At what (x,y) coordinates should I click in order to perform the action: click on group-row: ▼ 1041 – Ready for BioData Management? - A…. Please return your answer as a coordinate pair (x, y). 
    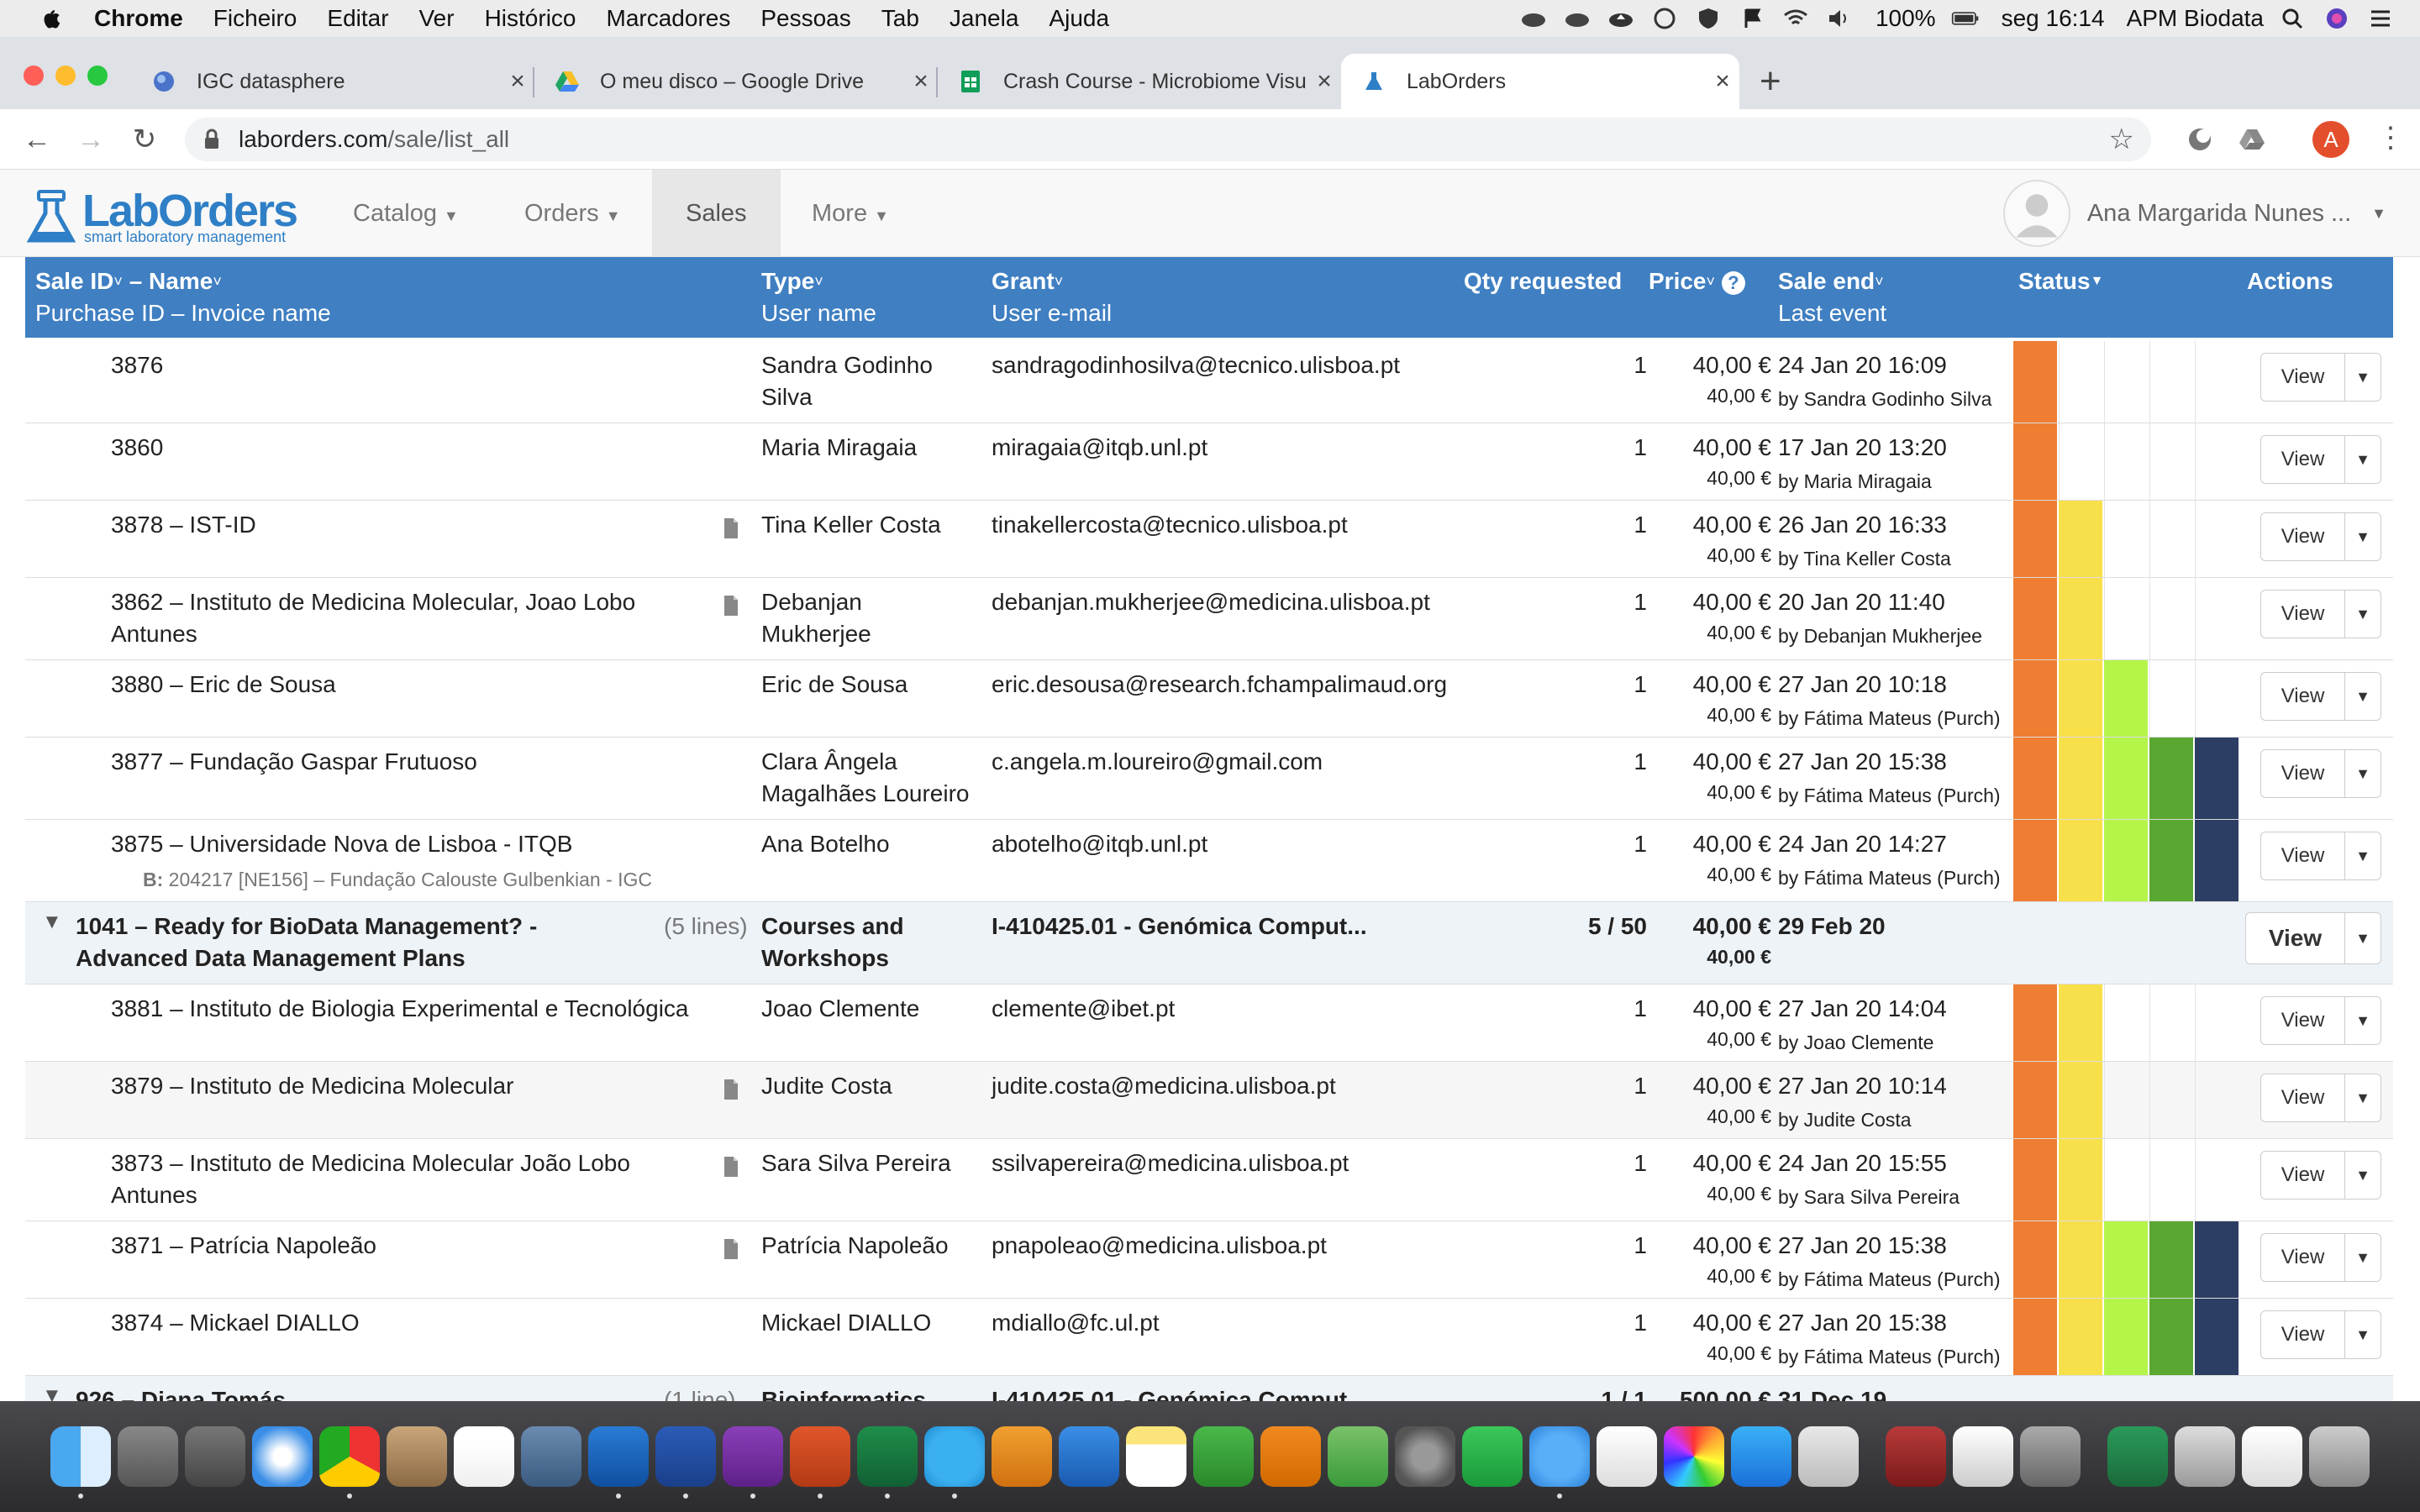
    Looking at the image, I should click on (1209, 943).